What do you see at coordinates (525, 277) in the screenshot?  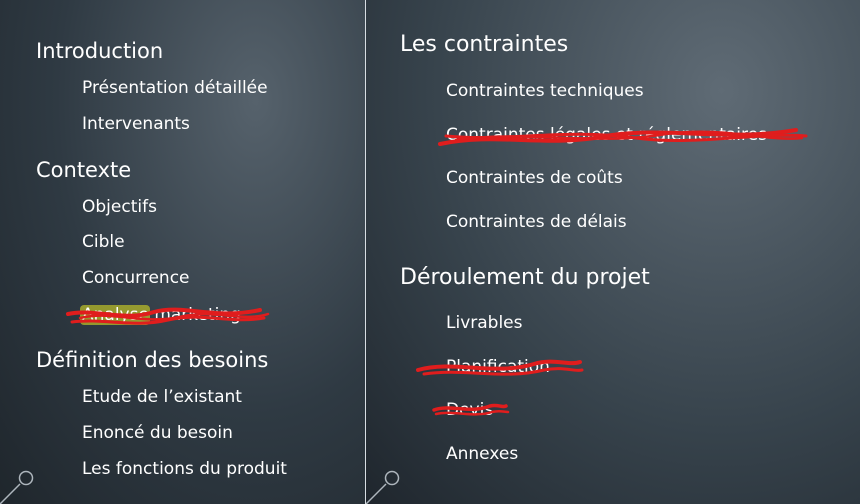 I see `section-title-deroulement-projet: Déroulement du projet` at bounding box center [525, 277].